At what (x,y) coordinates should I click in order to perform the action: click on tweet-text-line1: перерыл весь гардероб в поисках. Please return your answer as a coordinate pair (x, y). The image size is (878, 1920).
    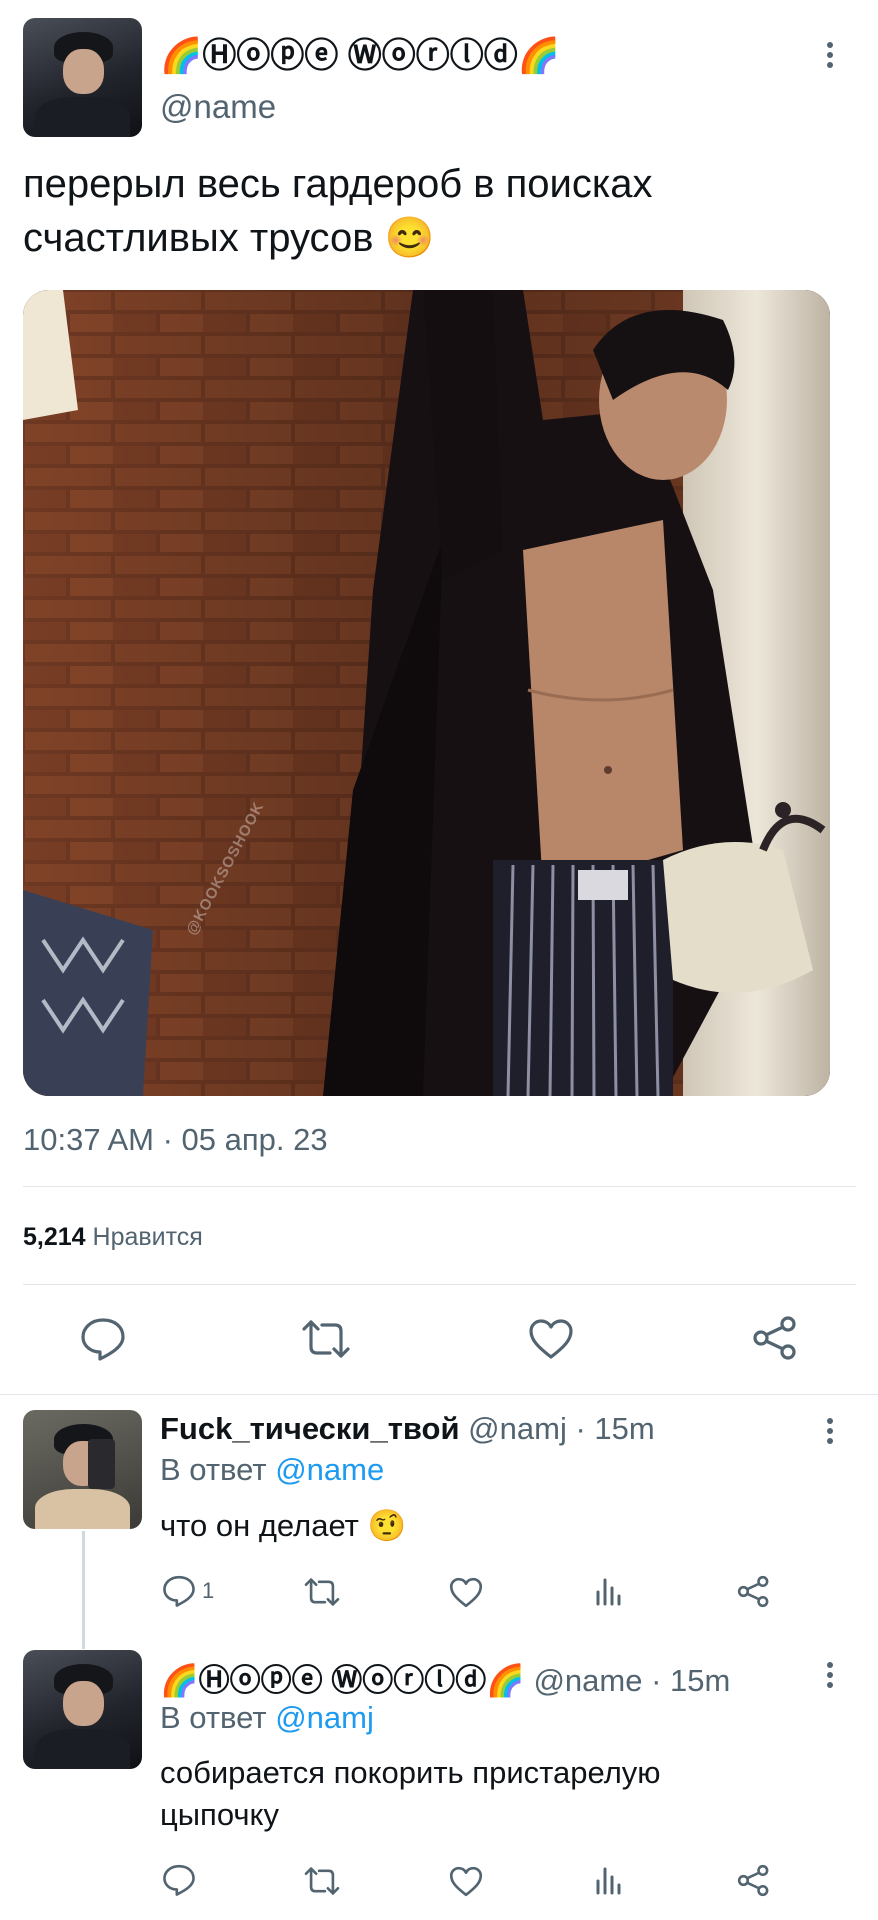
    Looking at the image, I should click on (338, 184).